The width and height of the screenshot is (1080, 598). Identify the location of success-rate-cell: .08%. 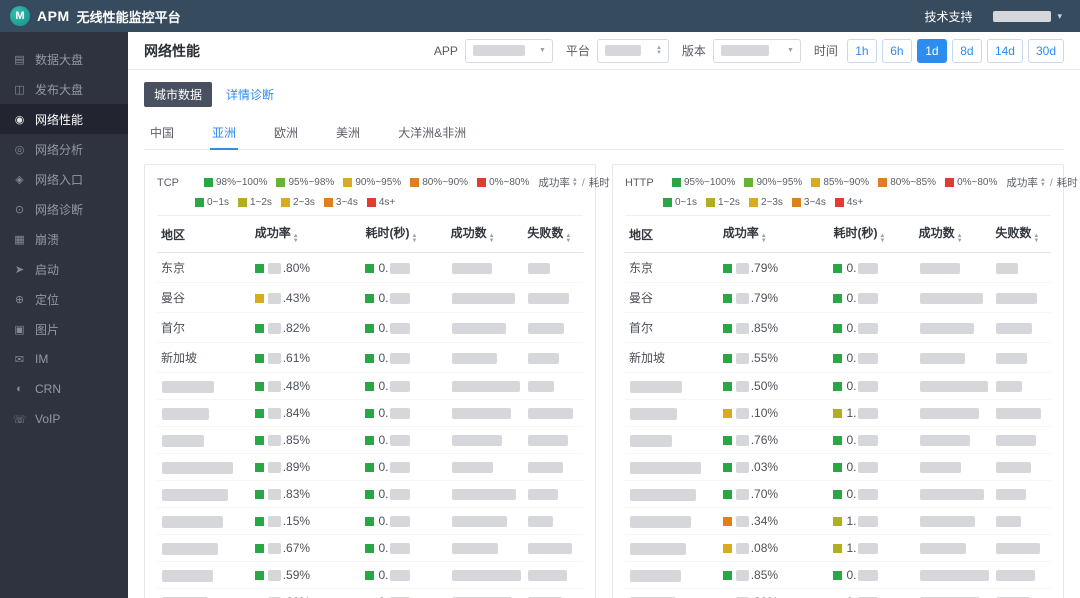
(774, 548).